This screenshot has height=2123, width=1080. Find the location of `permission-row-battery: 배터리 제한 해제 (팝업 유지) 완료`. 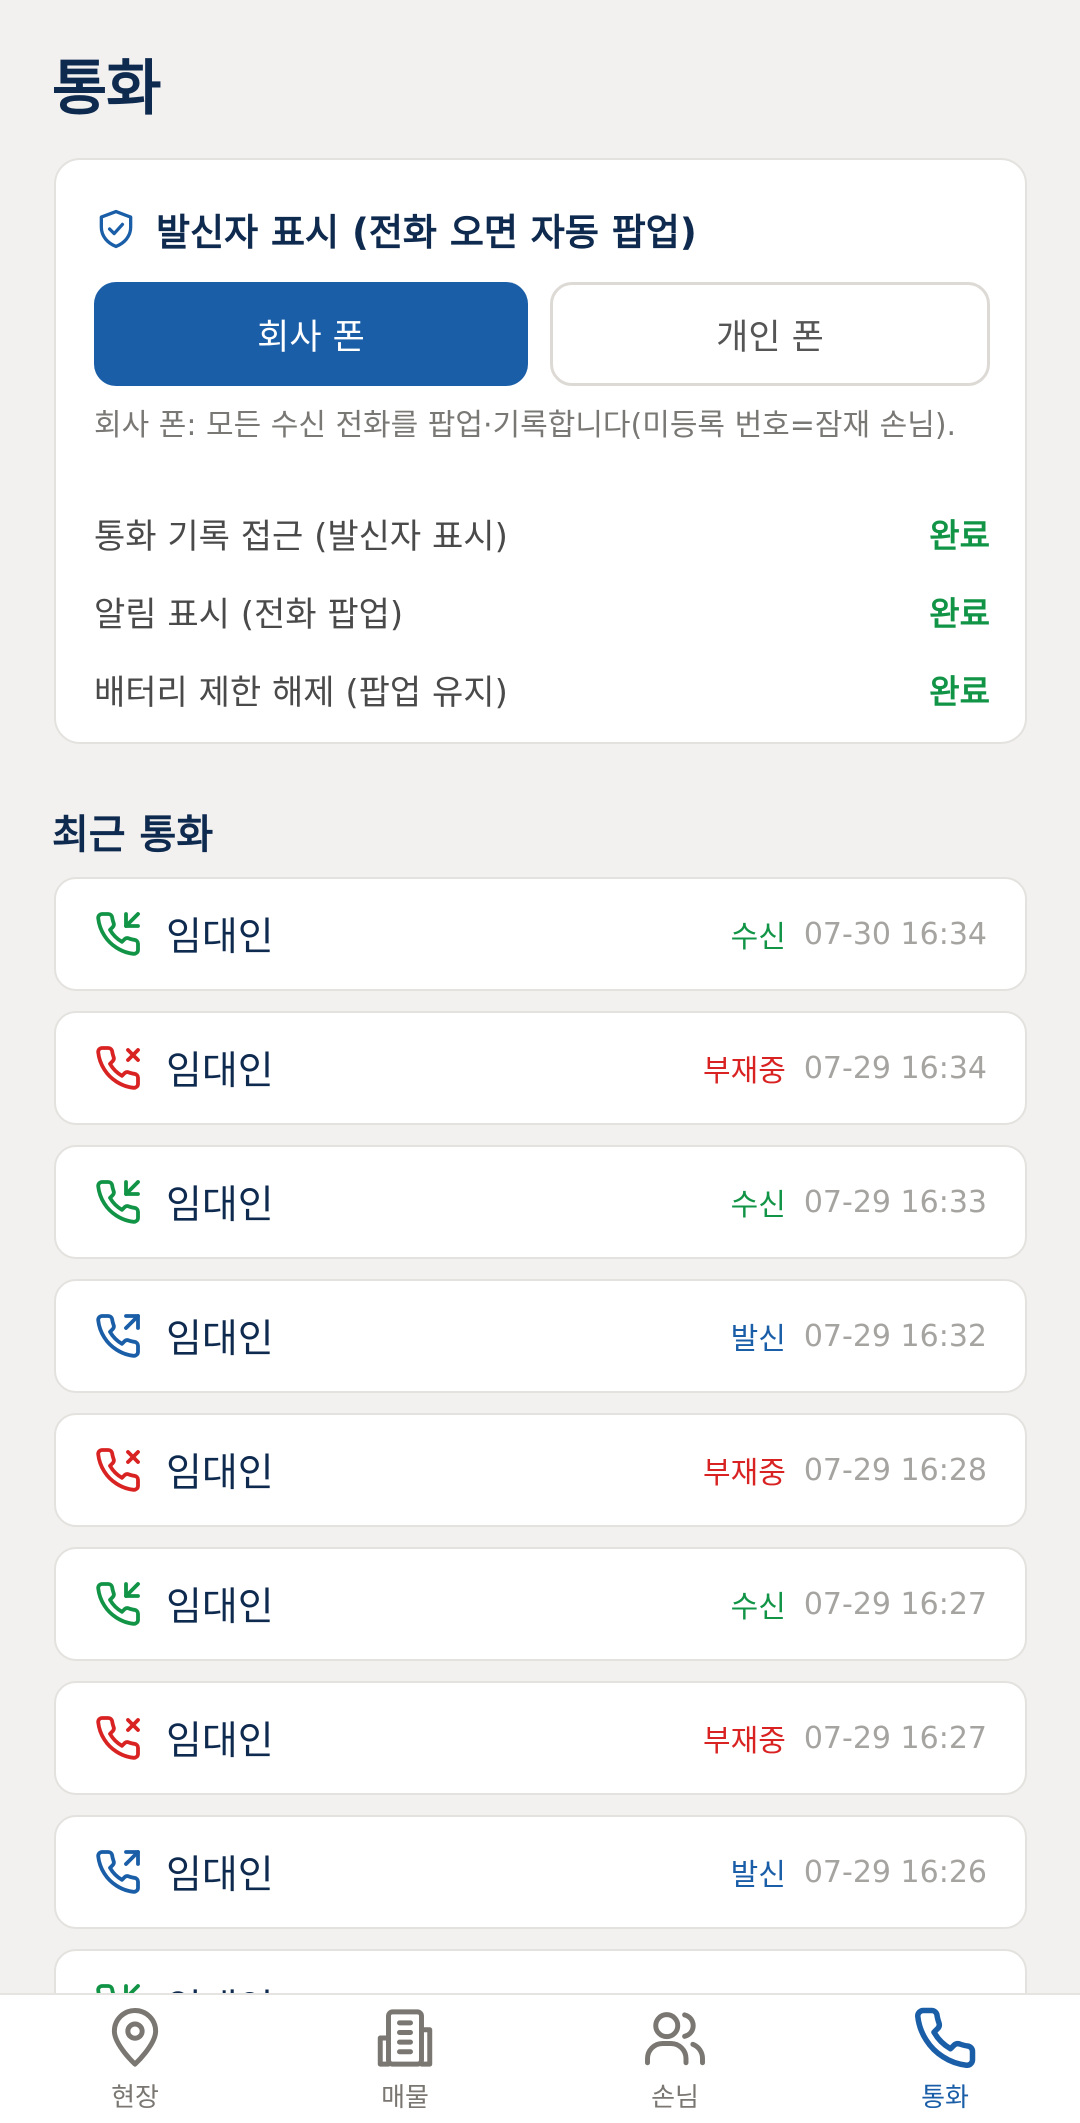

permission-row-battery: 배터리 제한 해제 (팝업 유지) 완료 is located at coordinates (542, 689).